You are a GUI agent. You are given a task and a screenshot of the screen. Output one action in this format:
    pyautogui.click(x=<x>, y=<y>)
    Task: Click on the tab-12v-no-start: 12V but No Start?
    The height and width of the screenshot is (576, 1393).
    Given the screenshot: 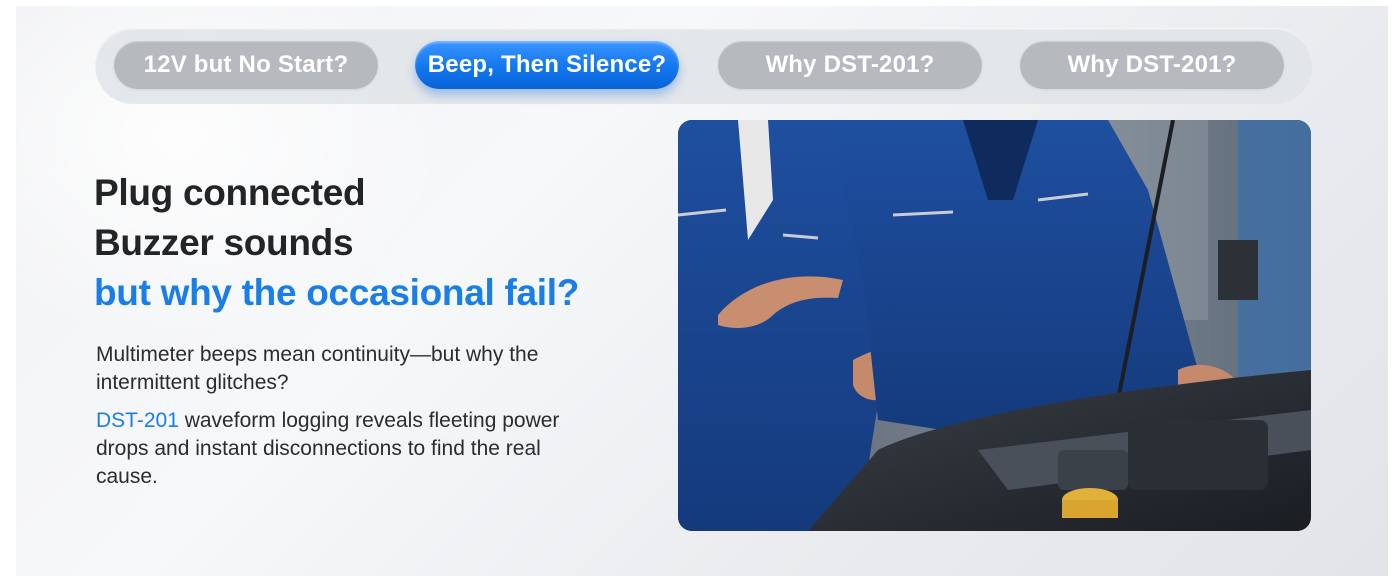 What is the action you would take?
    pyautogui.click(x=246, y=65)
    